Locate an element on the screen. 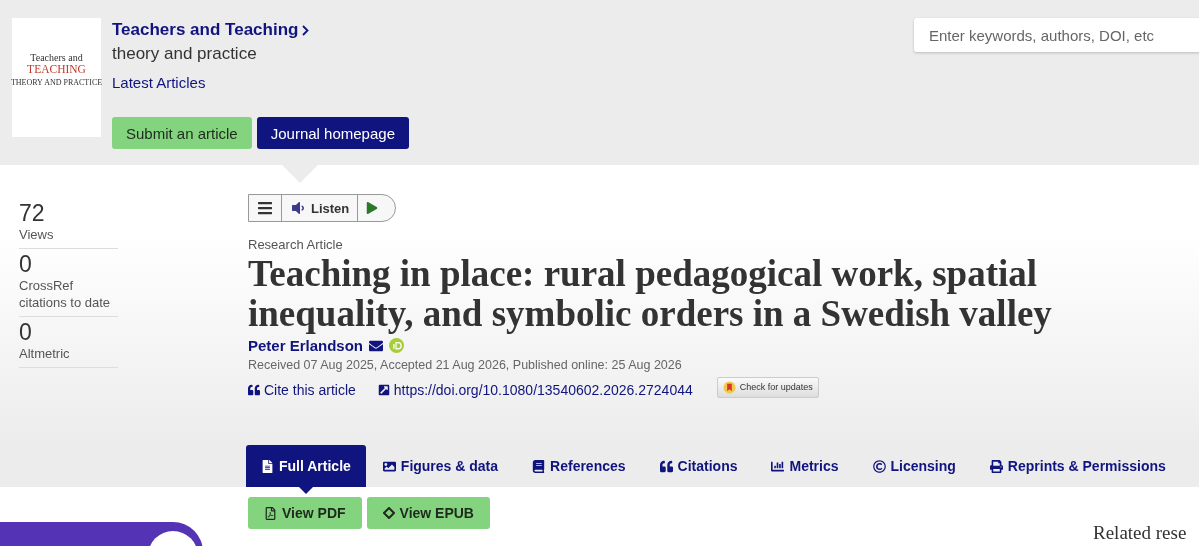 The image size is (1199, 546). doi-link: https://doi.org/10.1080/13540602.2026.2724044 is located at coordinates (535, 390).